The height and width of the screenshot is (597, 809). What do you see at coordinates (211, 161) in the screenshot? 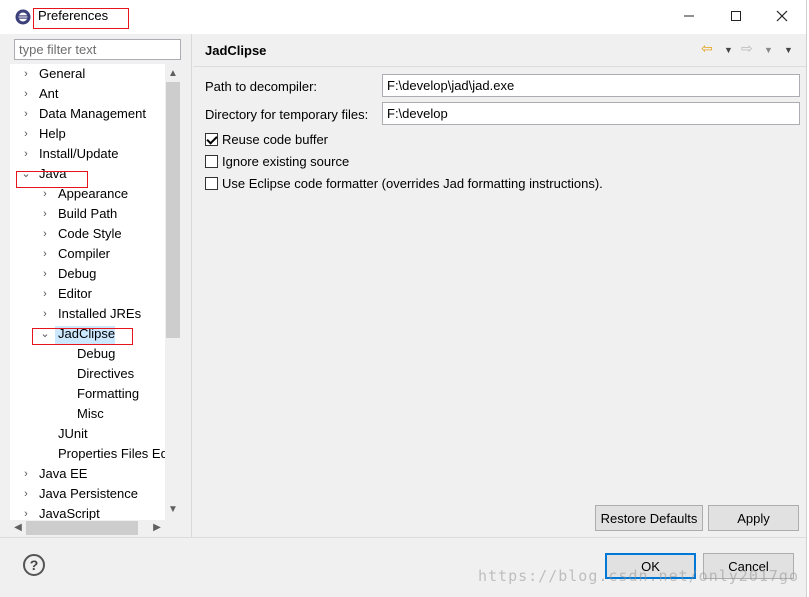
I see `ignore-existing-source-checkbox` at bounding box center [211, 161].